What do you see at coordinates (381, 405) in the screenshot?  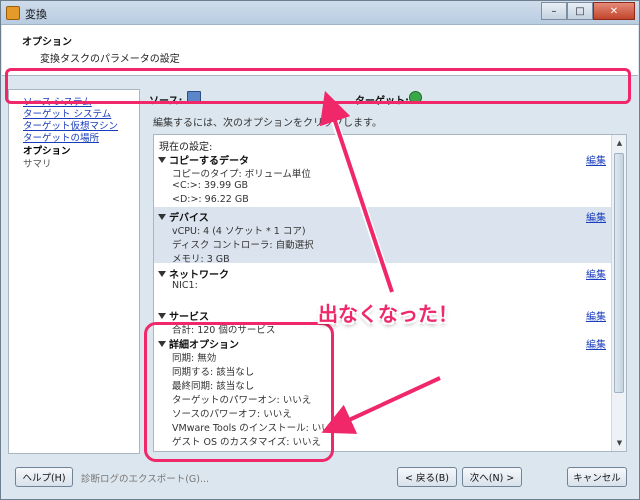 I see `arrow-to-options-icon` at bounding box center [381, 405].